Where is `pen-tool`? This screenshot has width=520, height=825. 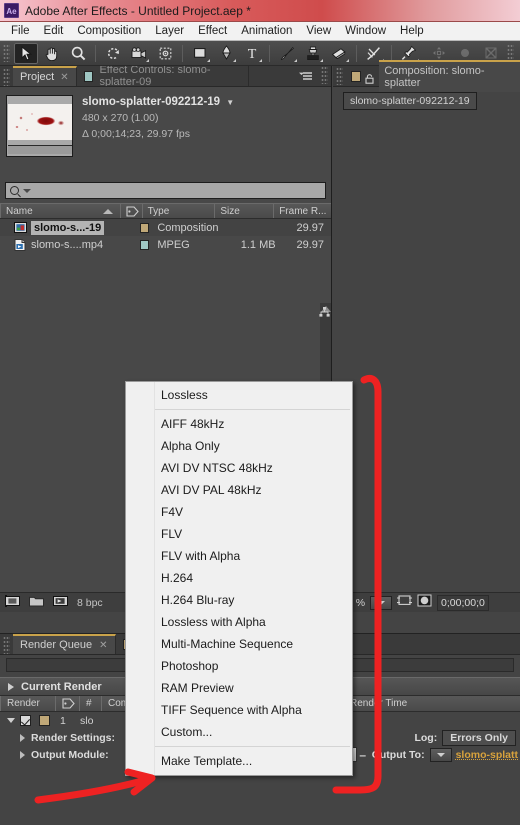
pen-tool is located at coordinates (226, 53).